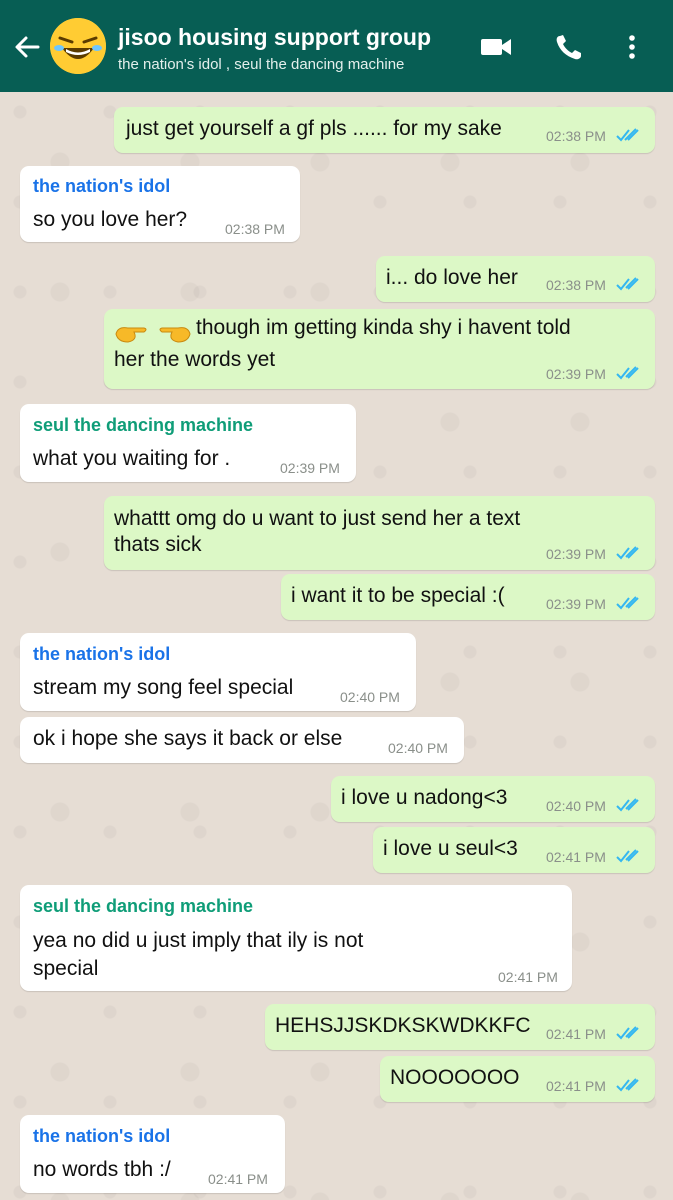 This screenshot has height=1200, width=673. Describe the element at coordinates (455, 1077) in the screenshot. I see `message-text: NOOOOOOO` at that location.